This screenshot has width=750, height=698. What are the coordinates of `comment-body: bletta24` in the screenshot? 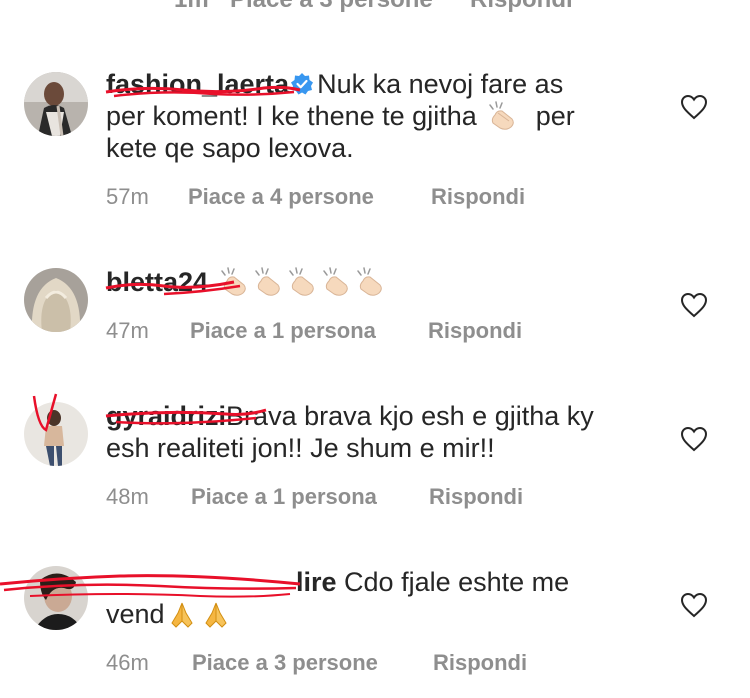 It's located at (386, 282).